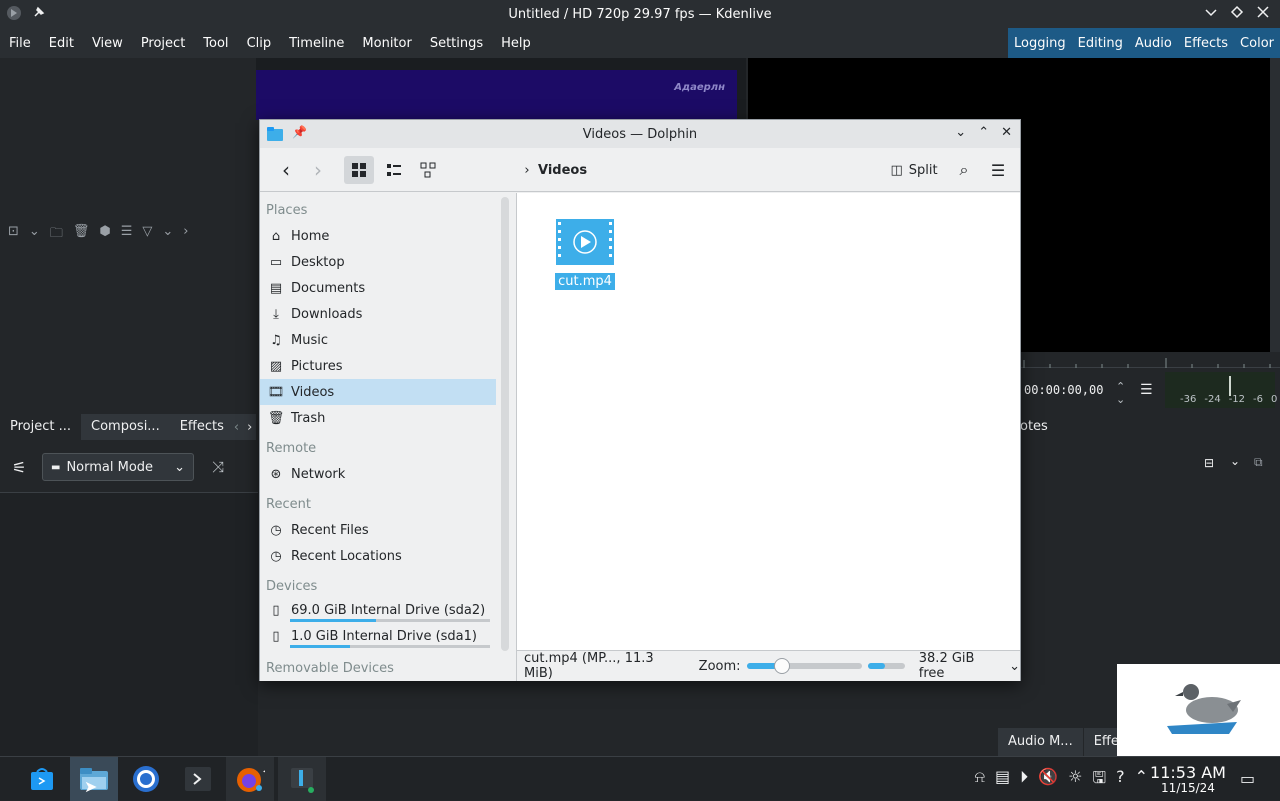 Image resolution: width=1280 pixels, height=801 pixels. Describe the element at coordinates (215, 43) in the screenshot. I see `menu-tool: Tool` at that location.